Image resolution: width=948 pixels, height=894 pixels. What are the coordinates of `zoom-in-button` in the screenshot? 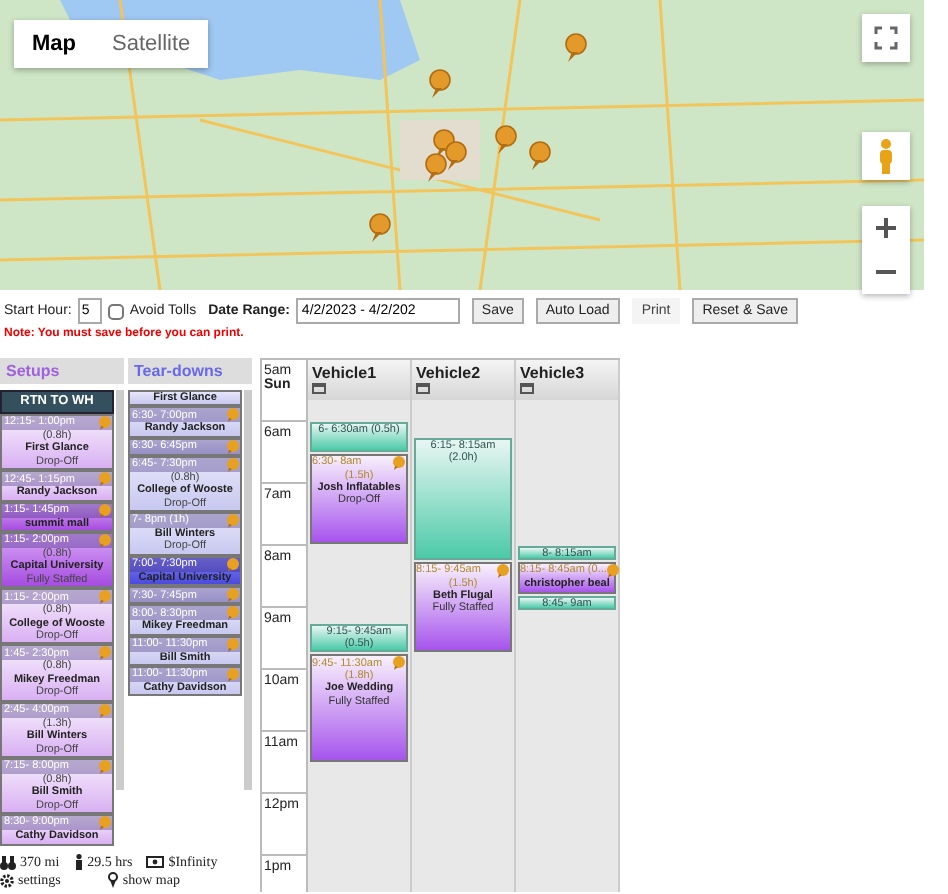 It's located at (886, 228).